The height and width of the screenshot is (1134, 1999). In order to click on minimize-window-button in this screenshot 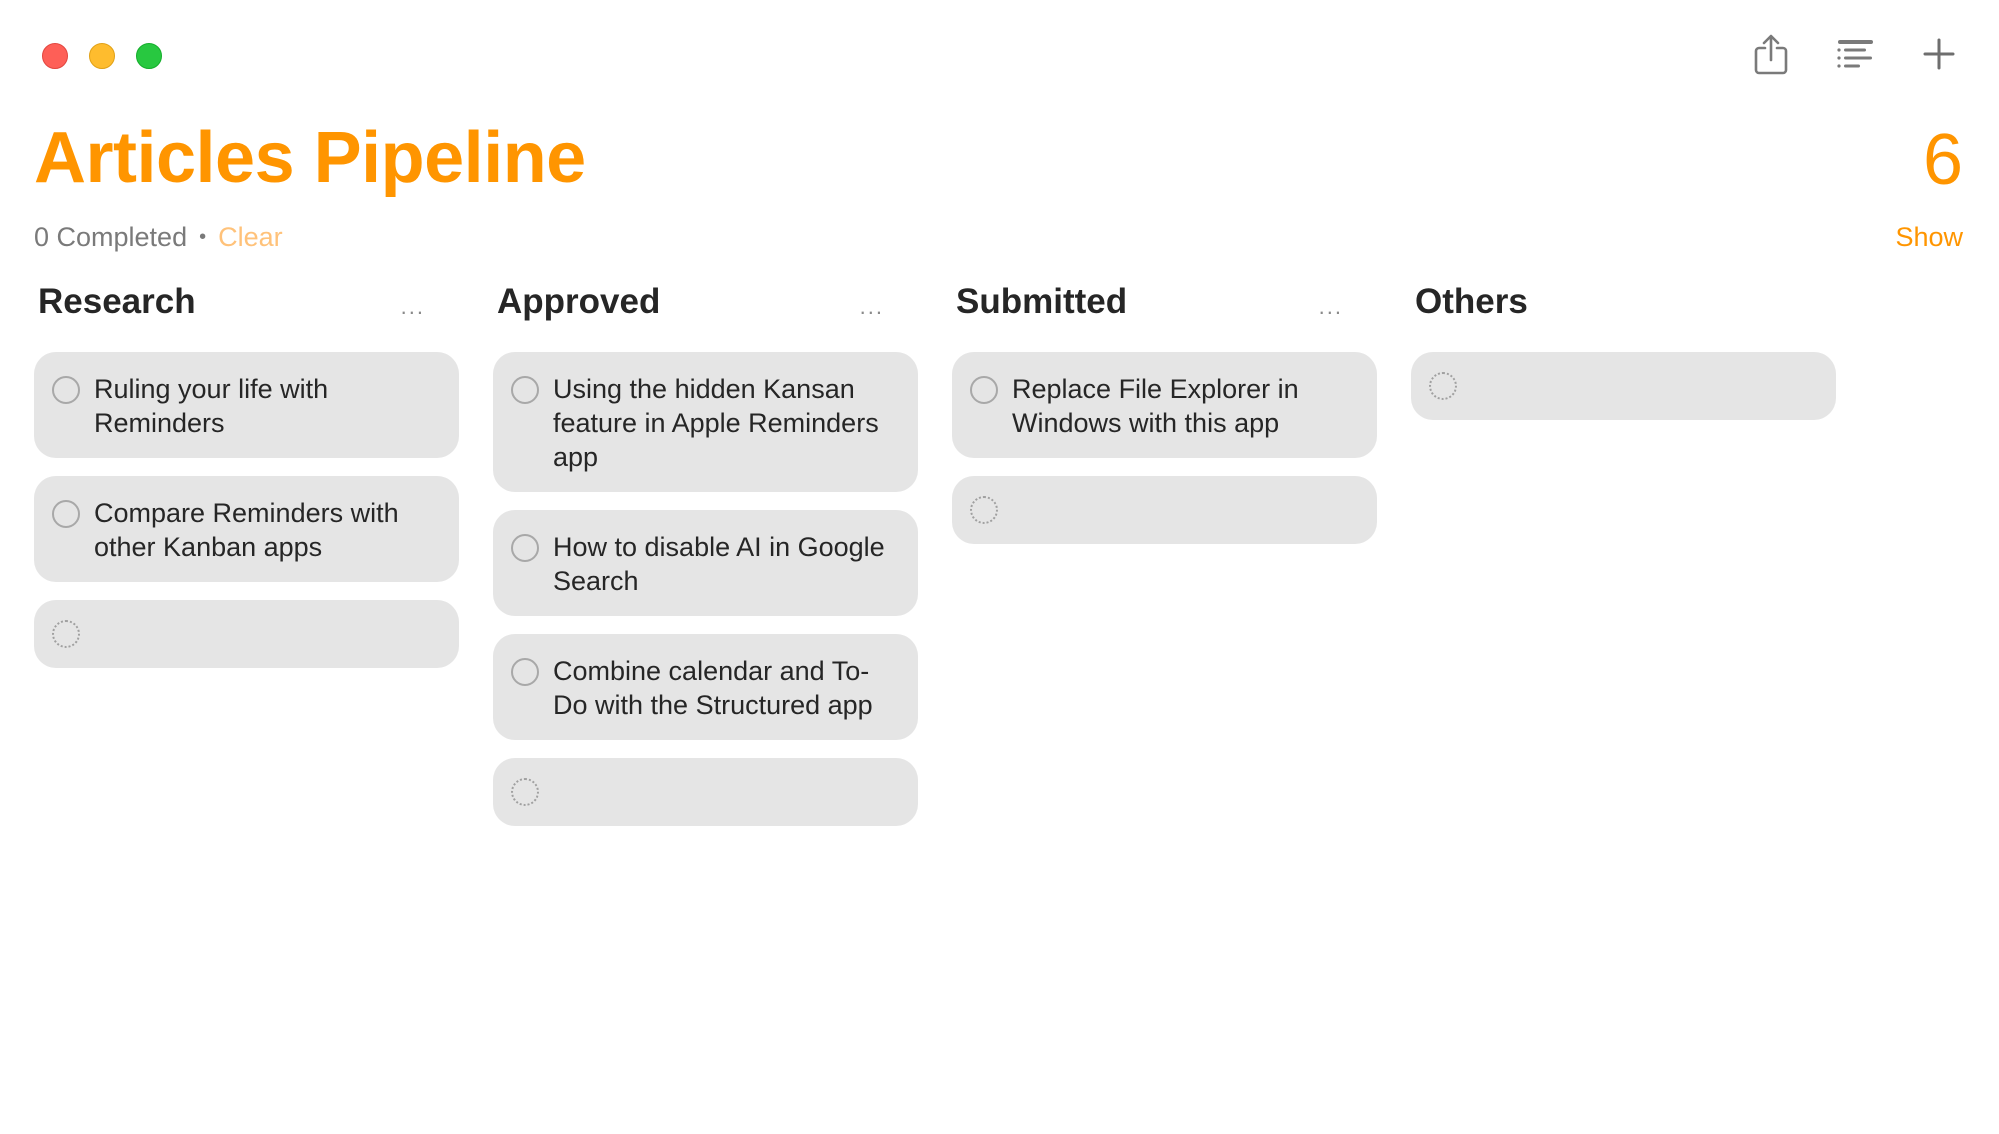, I will do `click(102, 56)`.